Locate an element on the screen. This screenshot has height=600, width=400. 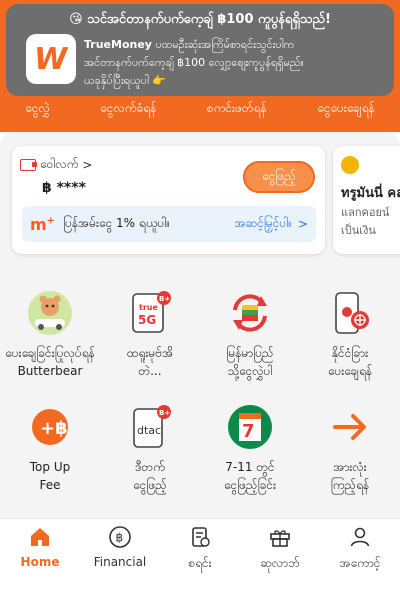
service-label: မြန်မာပြည် သို့ငွေလွှဲပါ is located at coordinates (250, 362).